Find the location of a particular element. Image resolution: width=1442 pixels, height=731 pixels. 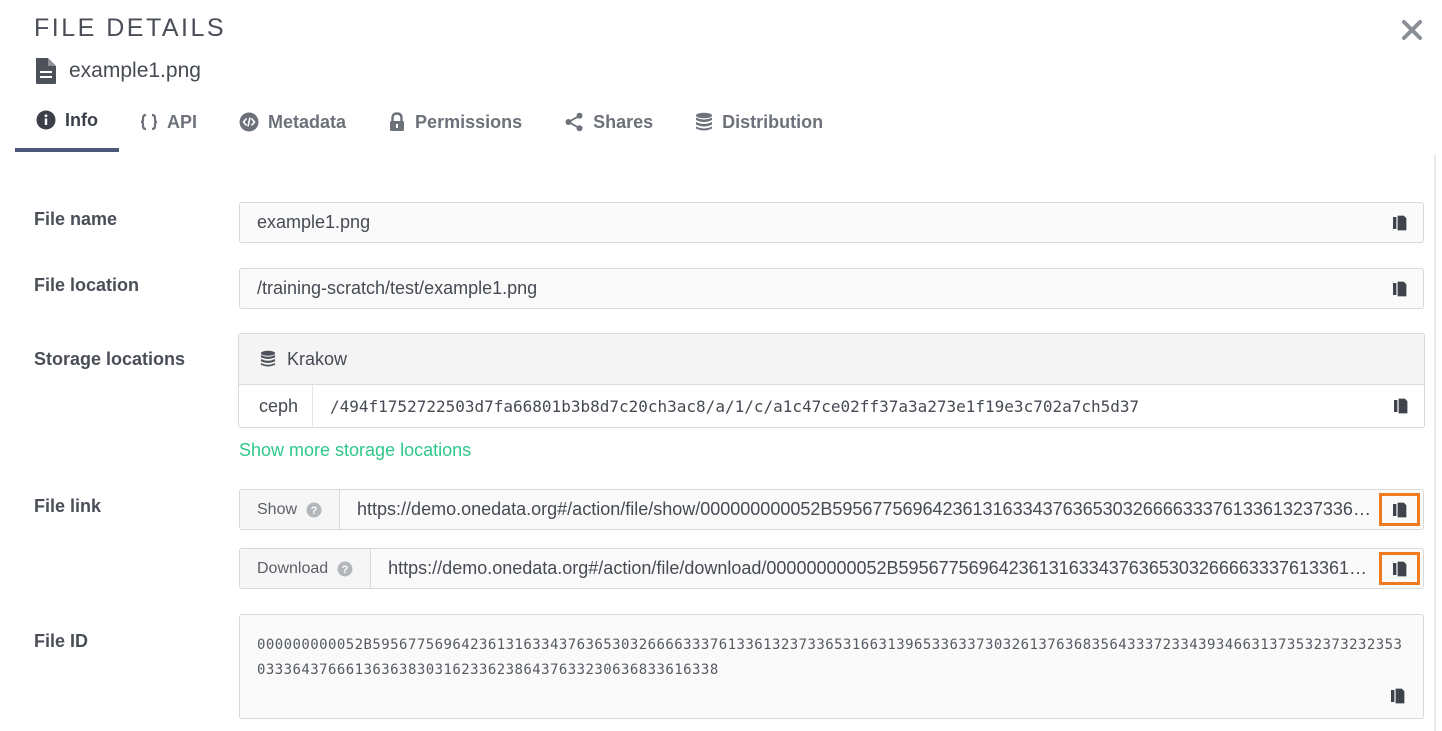

tab-info: Info is located at coordinates (67, 126).